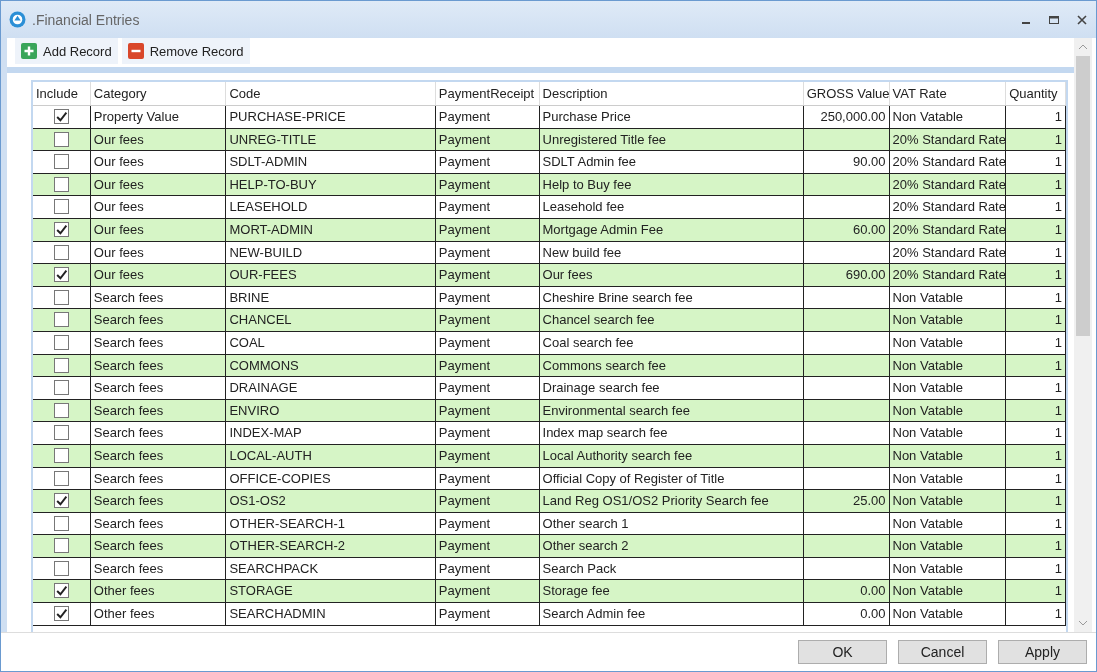 This screenshot has height=672, width=1097. Describe the element at coordinates (66, 51) in the screenshot. I see `add-record-button: Add Record` at that location.